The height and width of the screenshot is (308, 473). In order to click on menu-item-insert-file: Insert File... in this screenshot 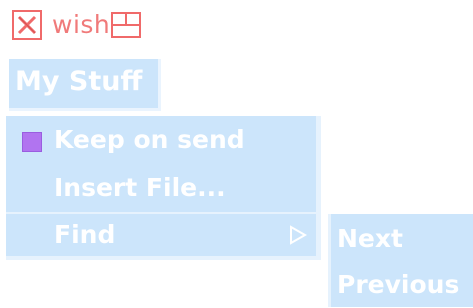, I will do `click(161, 188)`.